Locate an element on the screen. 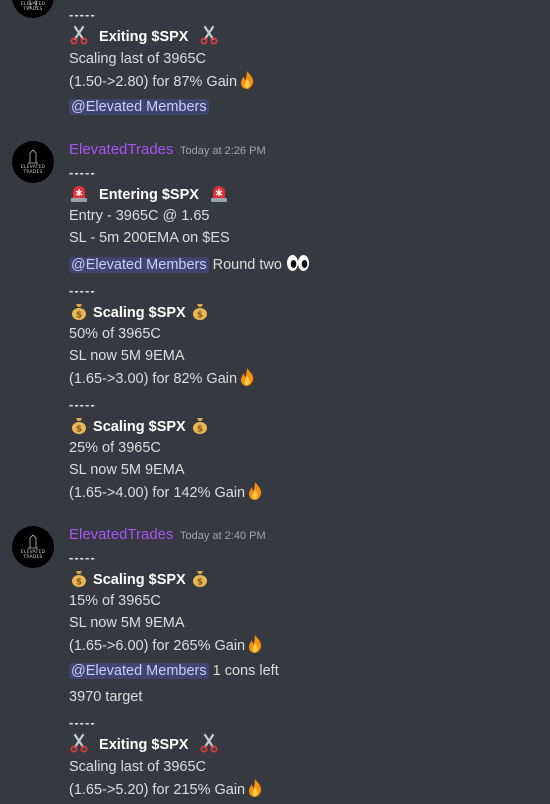 This screenshot has height=804, width=550. message-line: (1.65->3.00) for 82% Gain is located at coordinates (163, 378).